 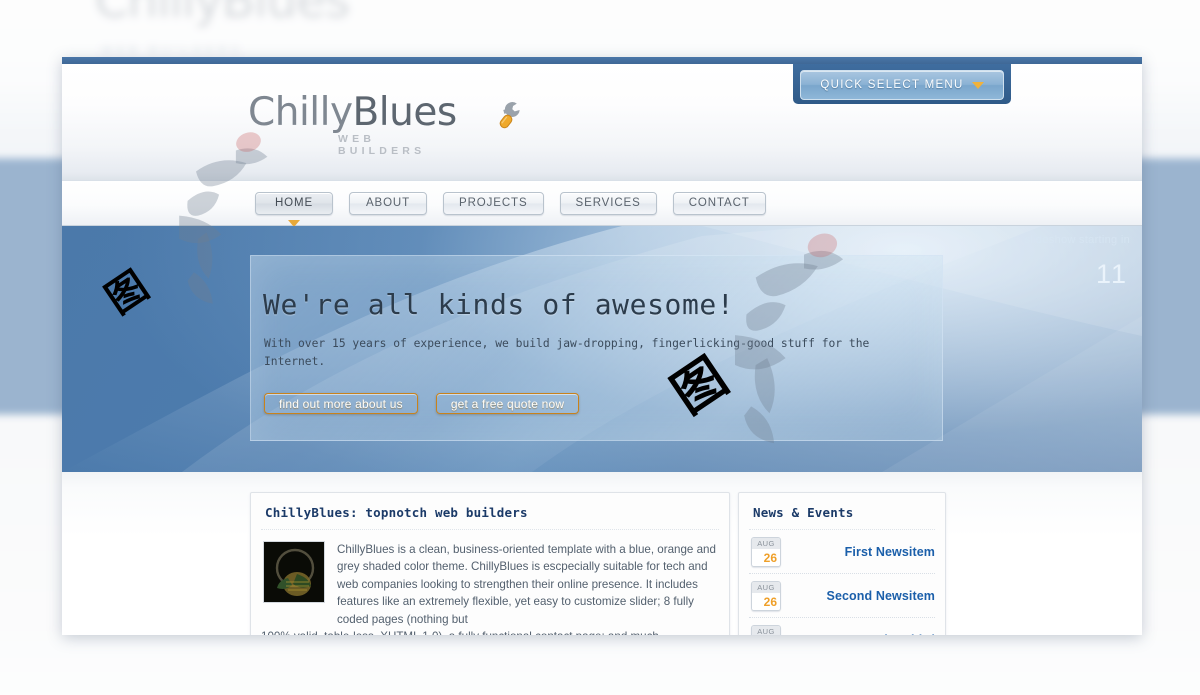 What do you see at coordinates (842, 626) in the screenshot?
I see `news-list-item: AUG 26 And A Third` at bounding box center [842, 626].